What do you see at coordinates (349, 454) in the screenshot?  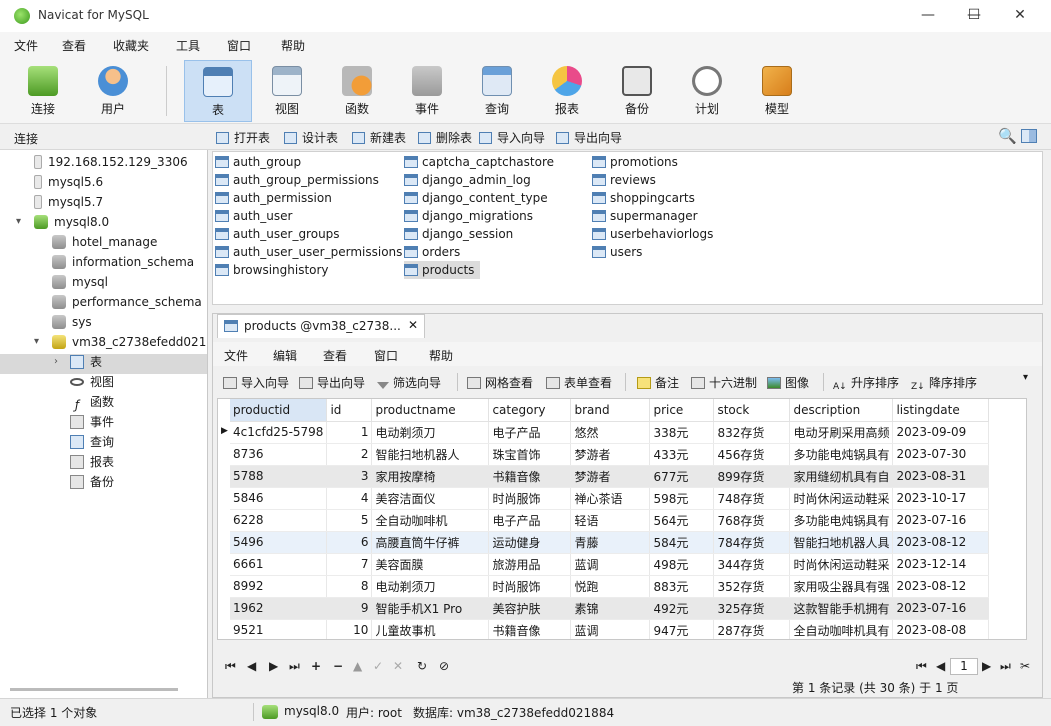 I see `cell-id: 2` at bounding box center [349, 454].